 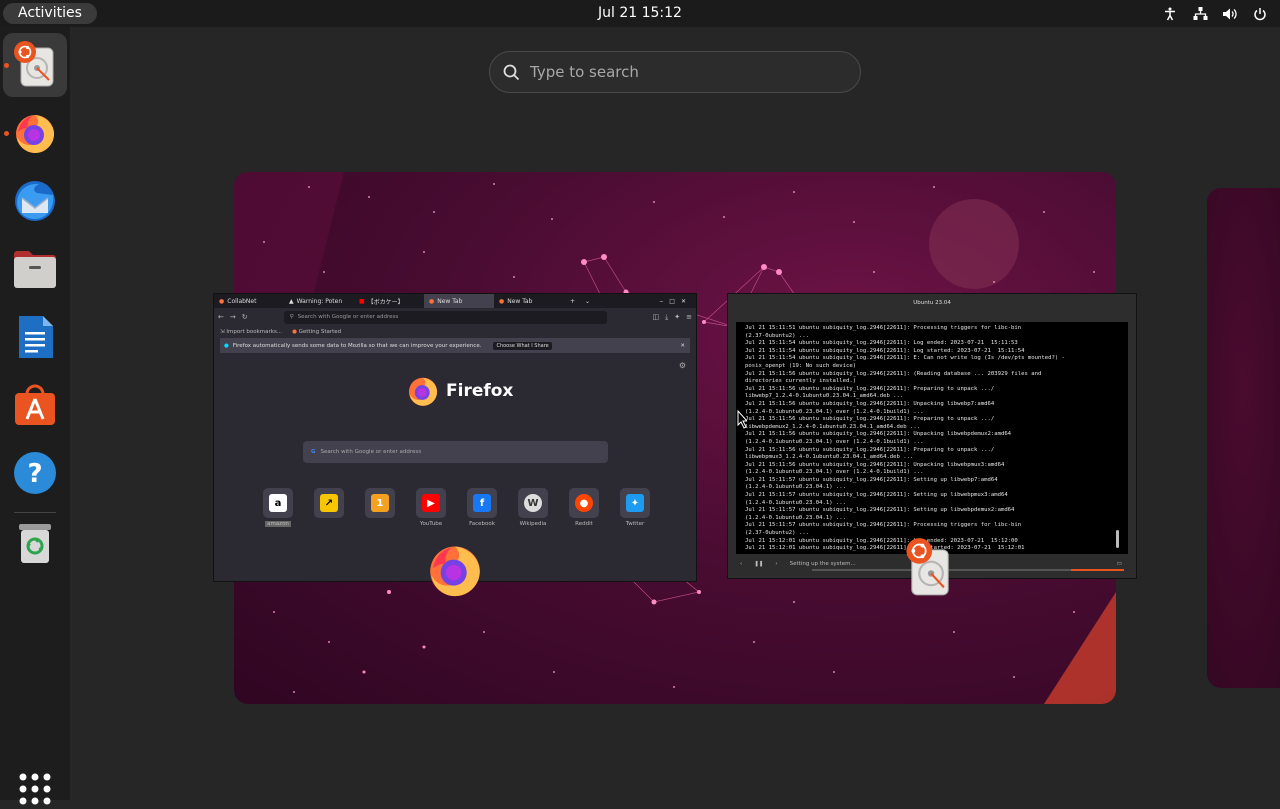 What do you see at coordinates (431, 507) in the screenshot?
I see `top-site-youtube: ▶ YouTube` at bounding box center [431, 507].